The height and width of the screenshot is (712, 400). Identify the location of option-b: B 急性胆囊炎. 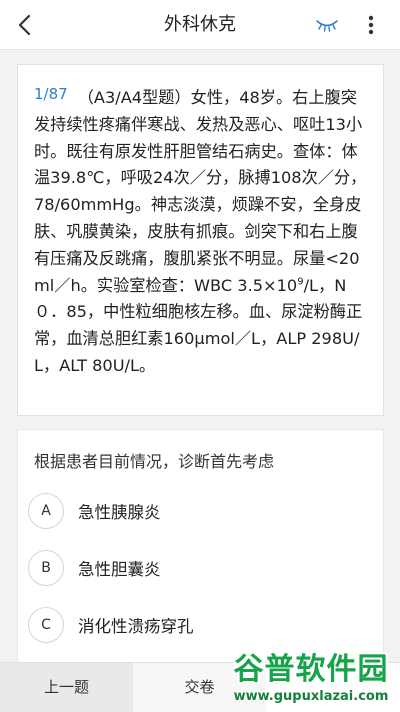
(198, 568).